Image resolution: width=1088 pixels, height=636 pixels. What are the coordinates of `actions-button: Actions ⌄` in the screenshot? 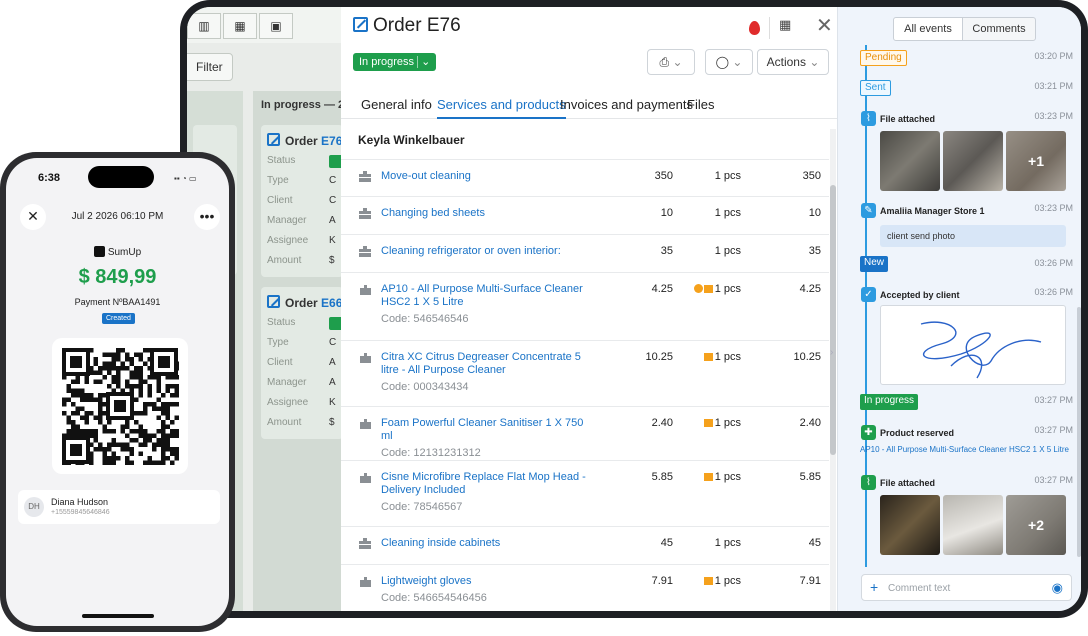 It's located at (793, 62).